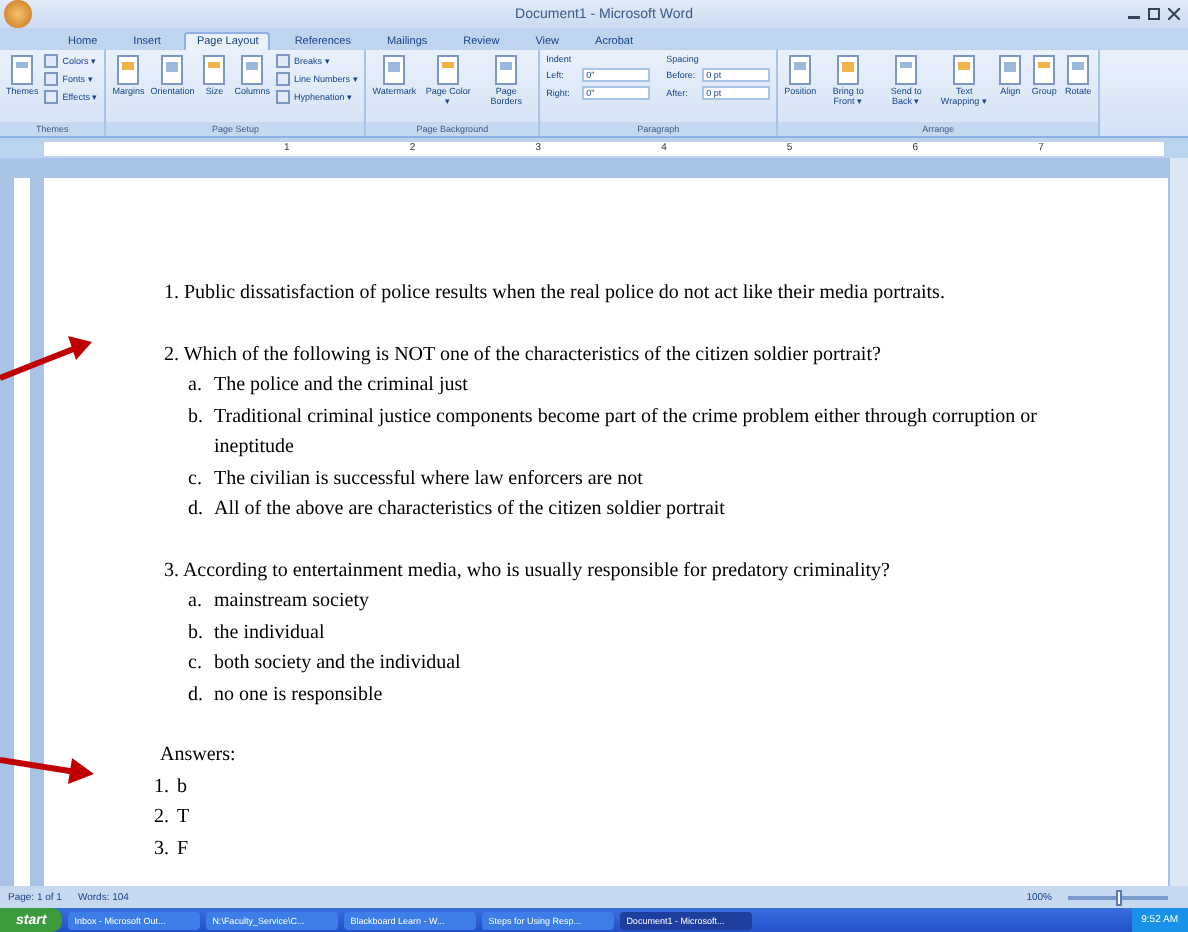  Describe the element at coordinates (198, 756) in the screenshot. I see `answers-heading: Answers:` at that location.